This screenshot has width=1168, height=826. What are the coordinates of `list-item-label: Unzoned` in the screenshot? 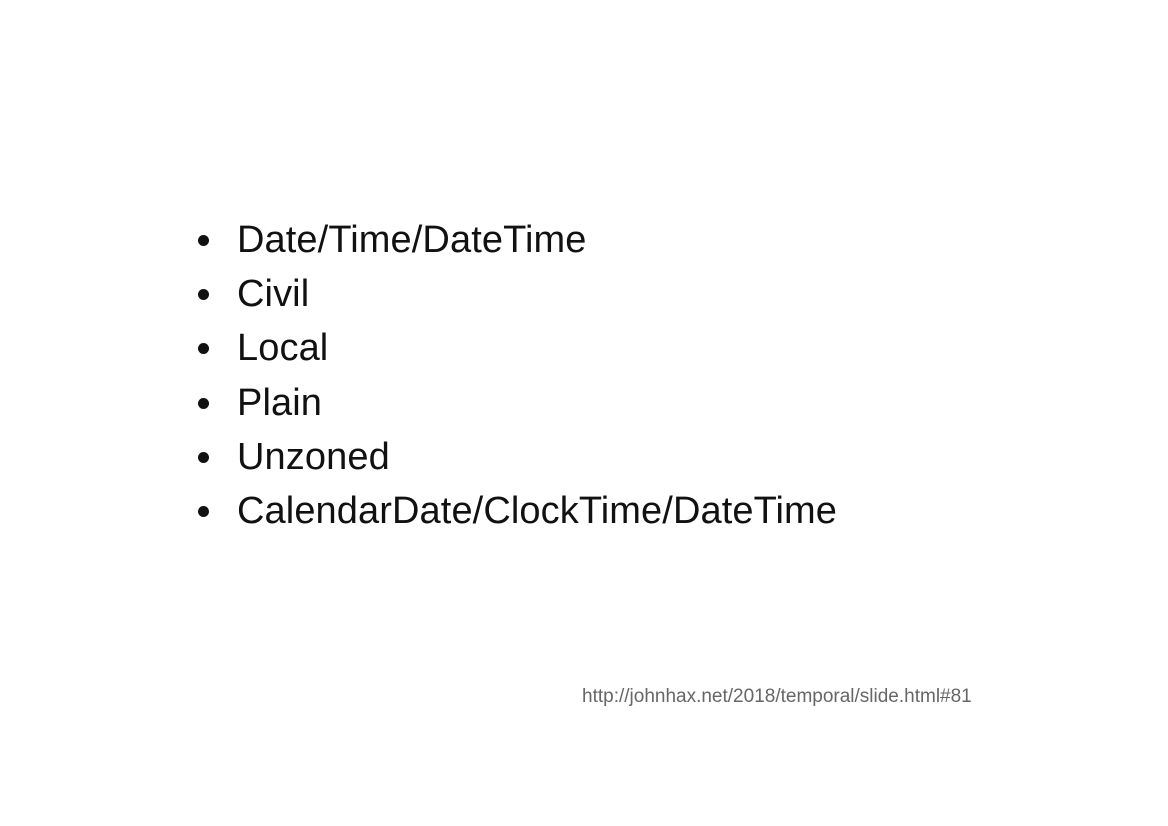 It's located at (313, 456).